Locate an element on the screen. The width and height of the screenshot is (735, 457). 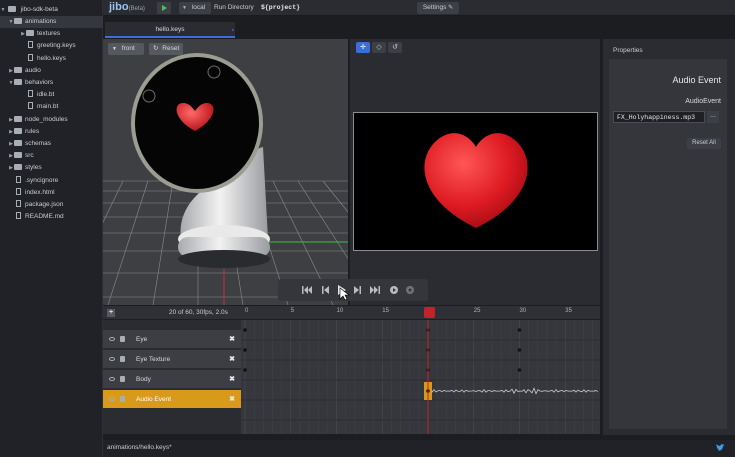
close-icon: ● is located at coordinates (233, 29).